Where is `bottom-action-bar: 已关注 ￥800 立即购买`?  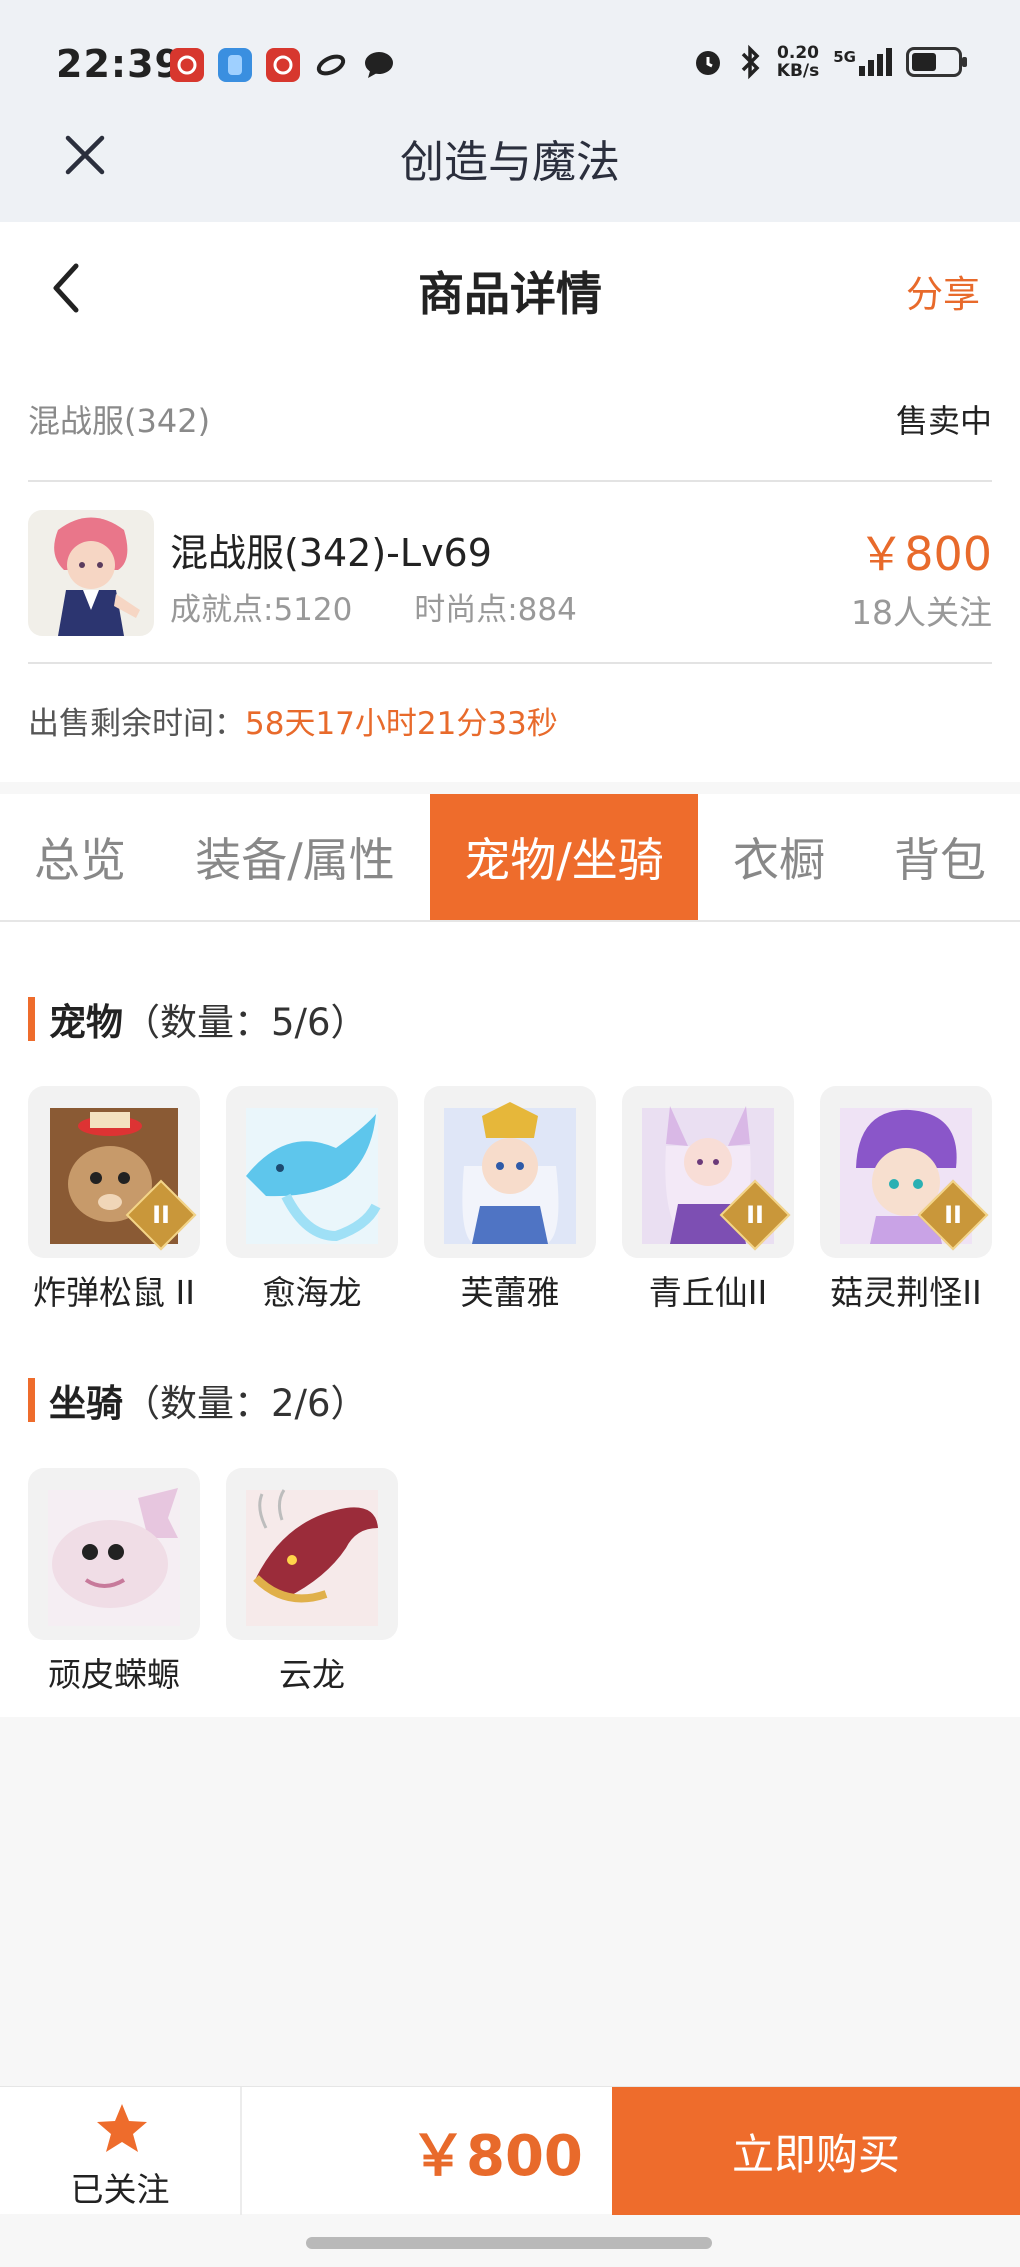 bottom-action-bar: 已关注 ￥800 立即购买 is located at coordinates (510, 2150).